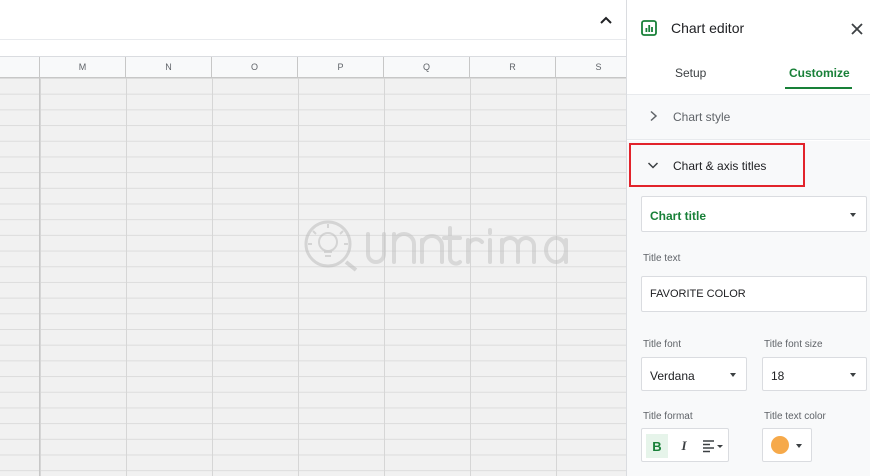 Image resolution: width=870 pixels, height=476 pixels. Describe the element at coordinates (690, 73) in the screenshot. I see `tab-setup: Setup` at that location.